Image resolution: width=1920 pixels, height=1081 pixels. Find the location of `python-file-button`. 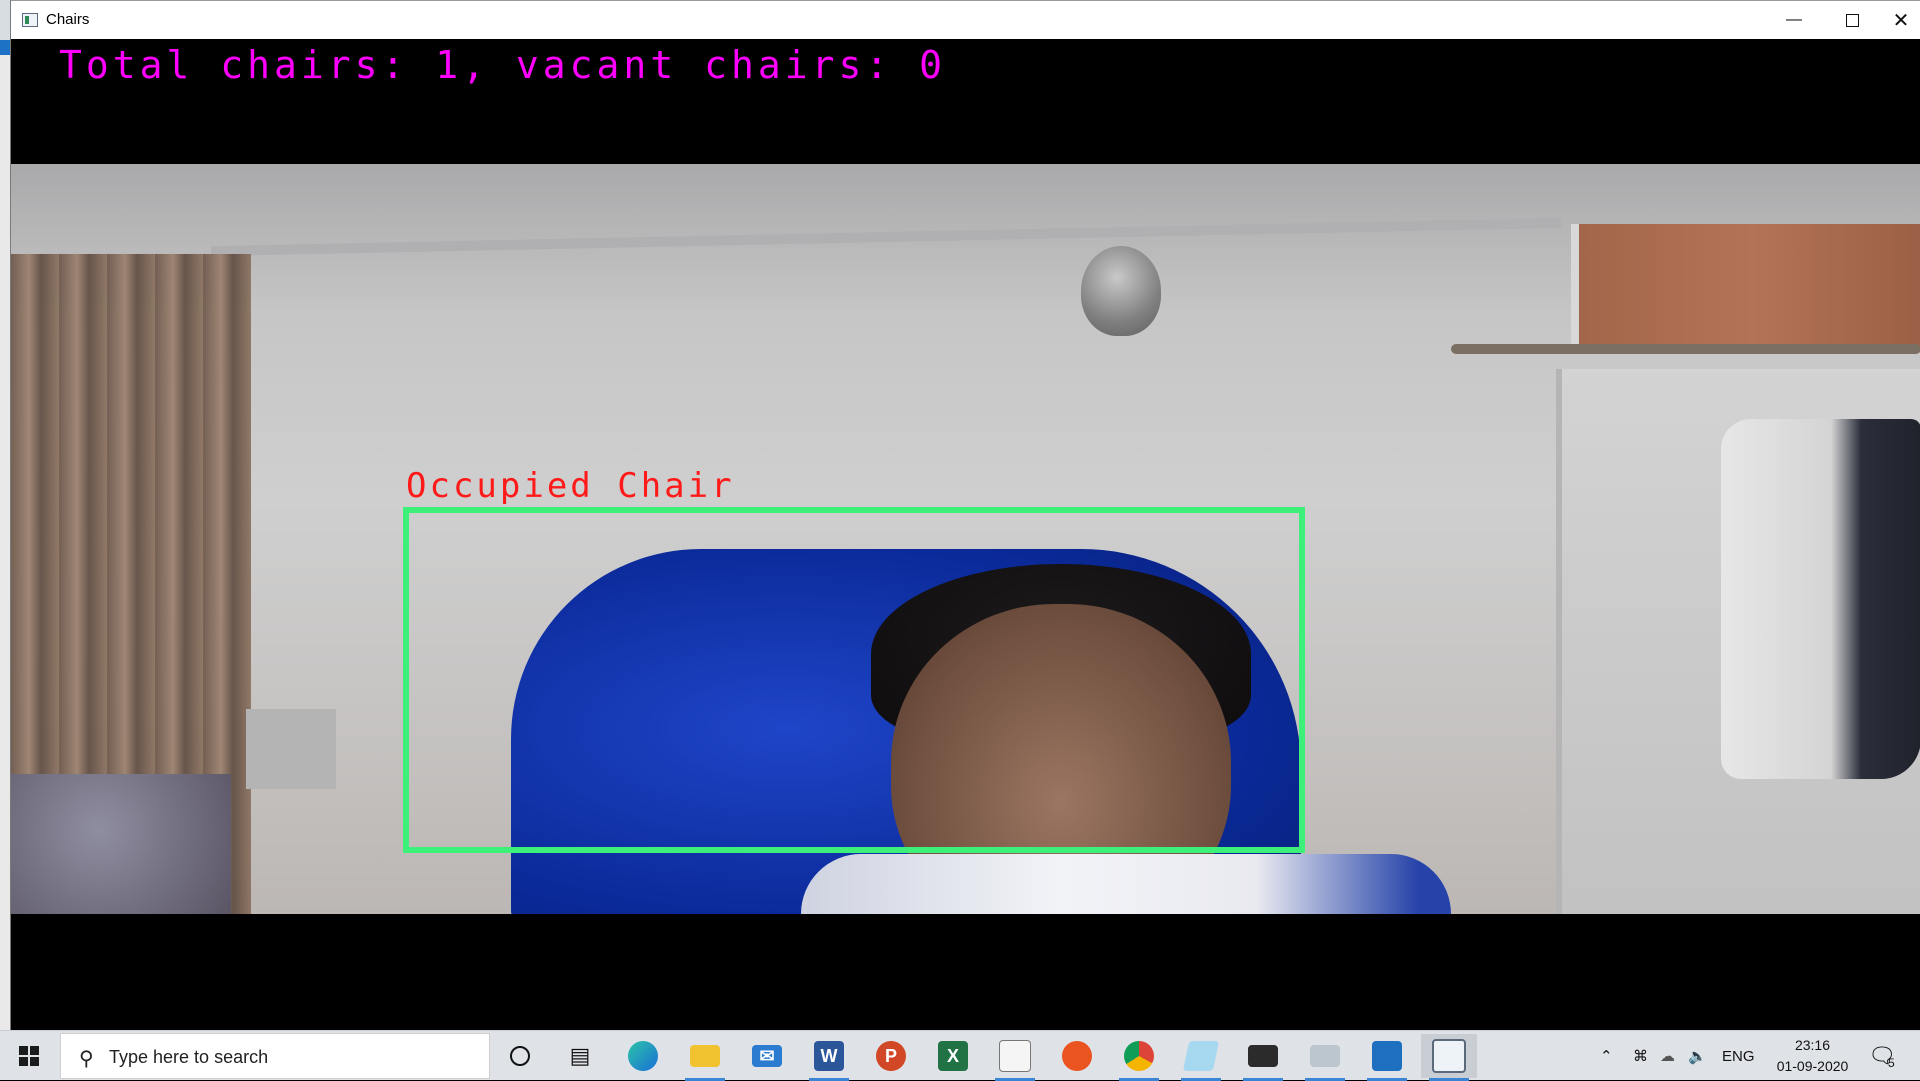

python-file-button is located at coordinates (1015, 1057).